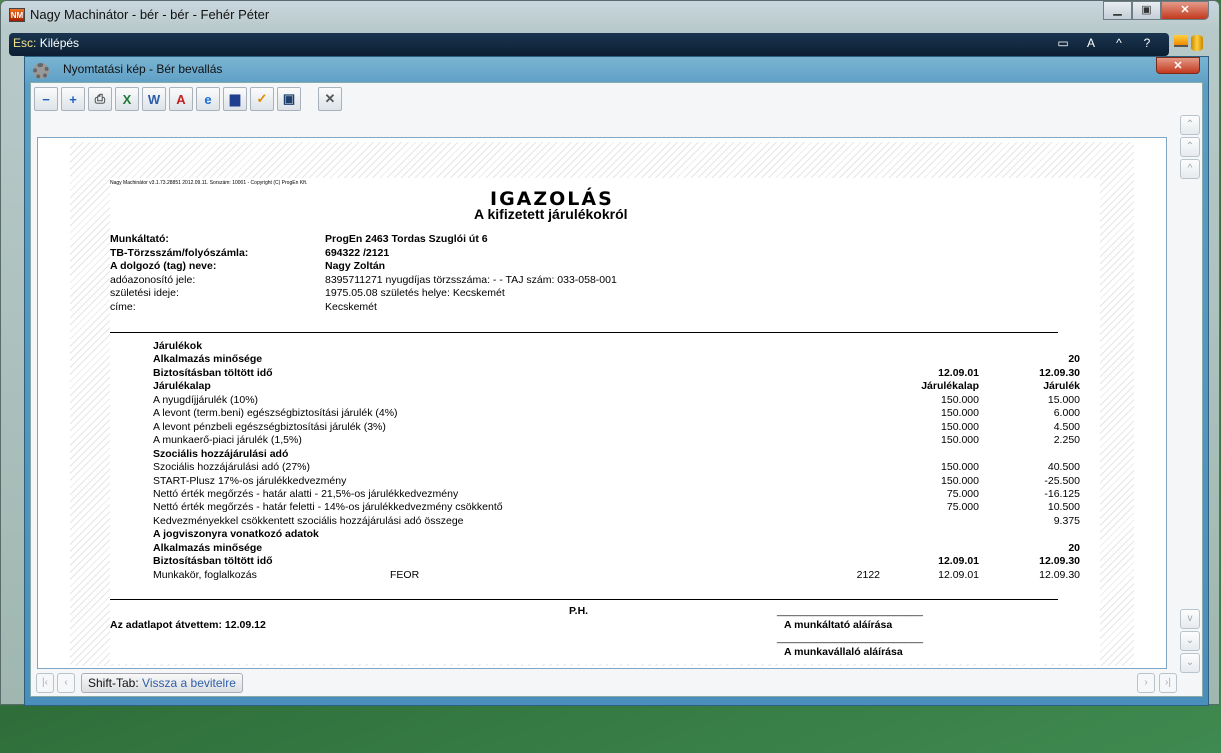  I want to click on ph-label: P.H., so click(579, 611).